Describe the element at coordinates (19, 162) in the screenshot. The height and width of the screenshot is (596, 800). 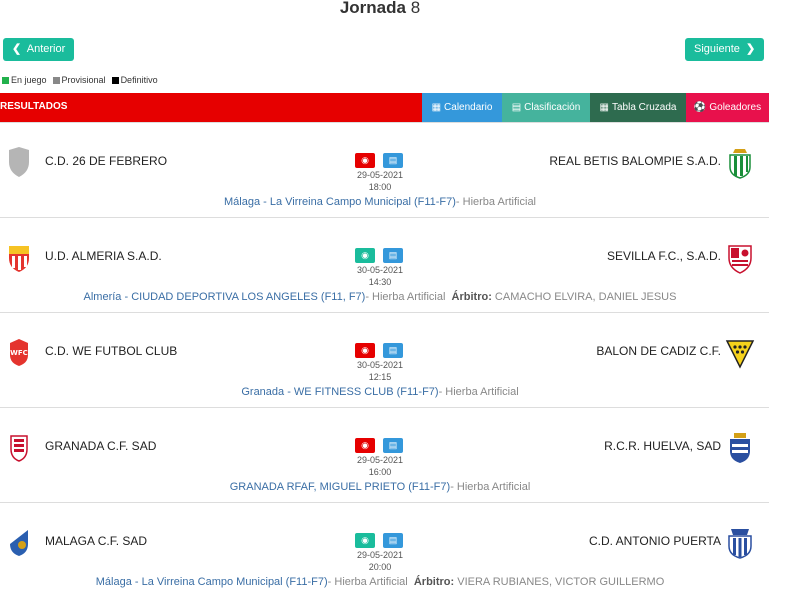
I see `shield-gray-icon` at that location.